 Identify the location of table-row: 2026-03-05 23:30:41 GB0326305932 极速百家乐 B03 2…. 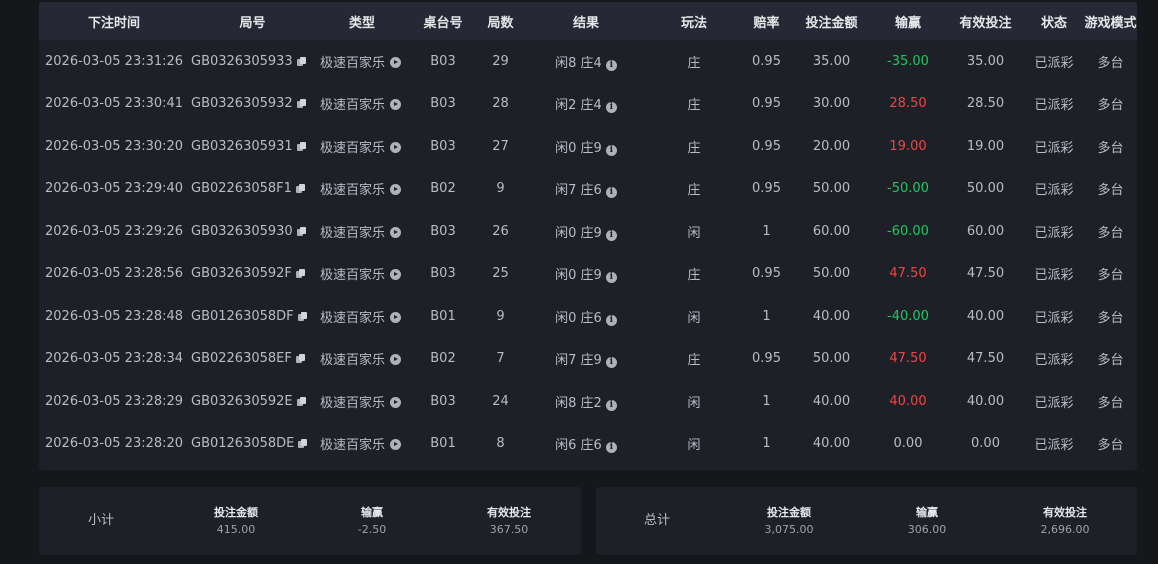
(588, 104).